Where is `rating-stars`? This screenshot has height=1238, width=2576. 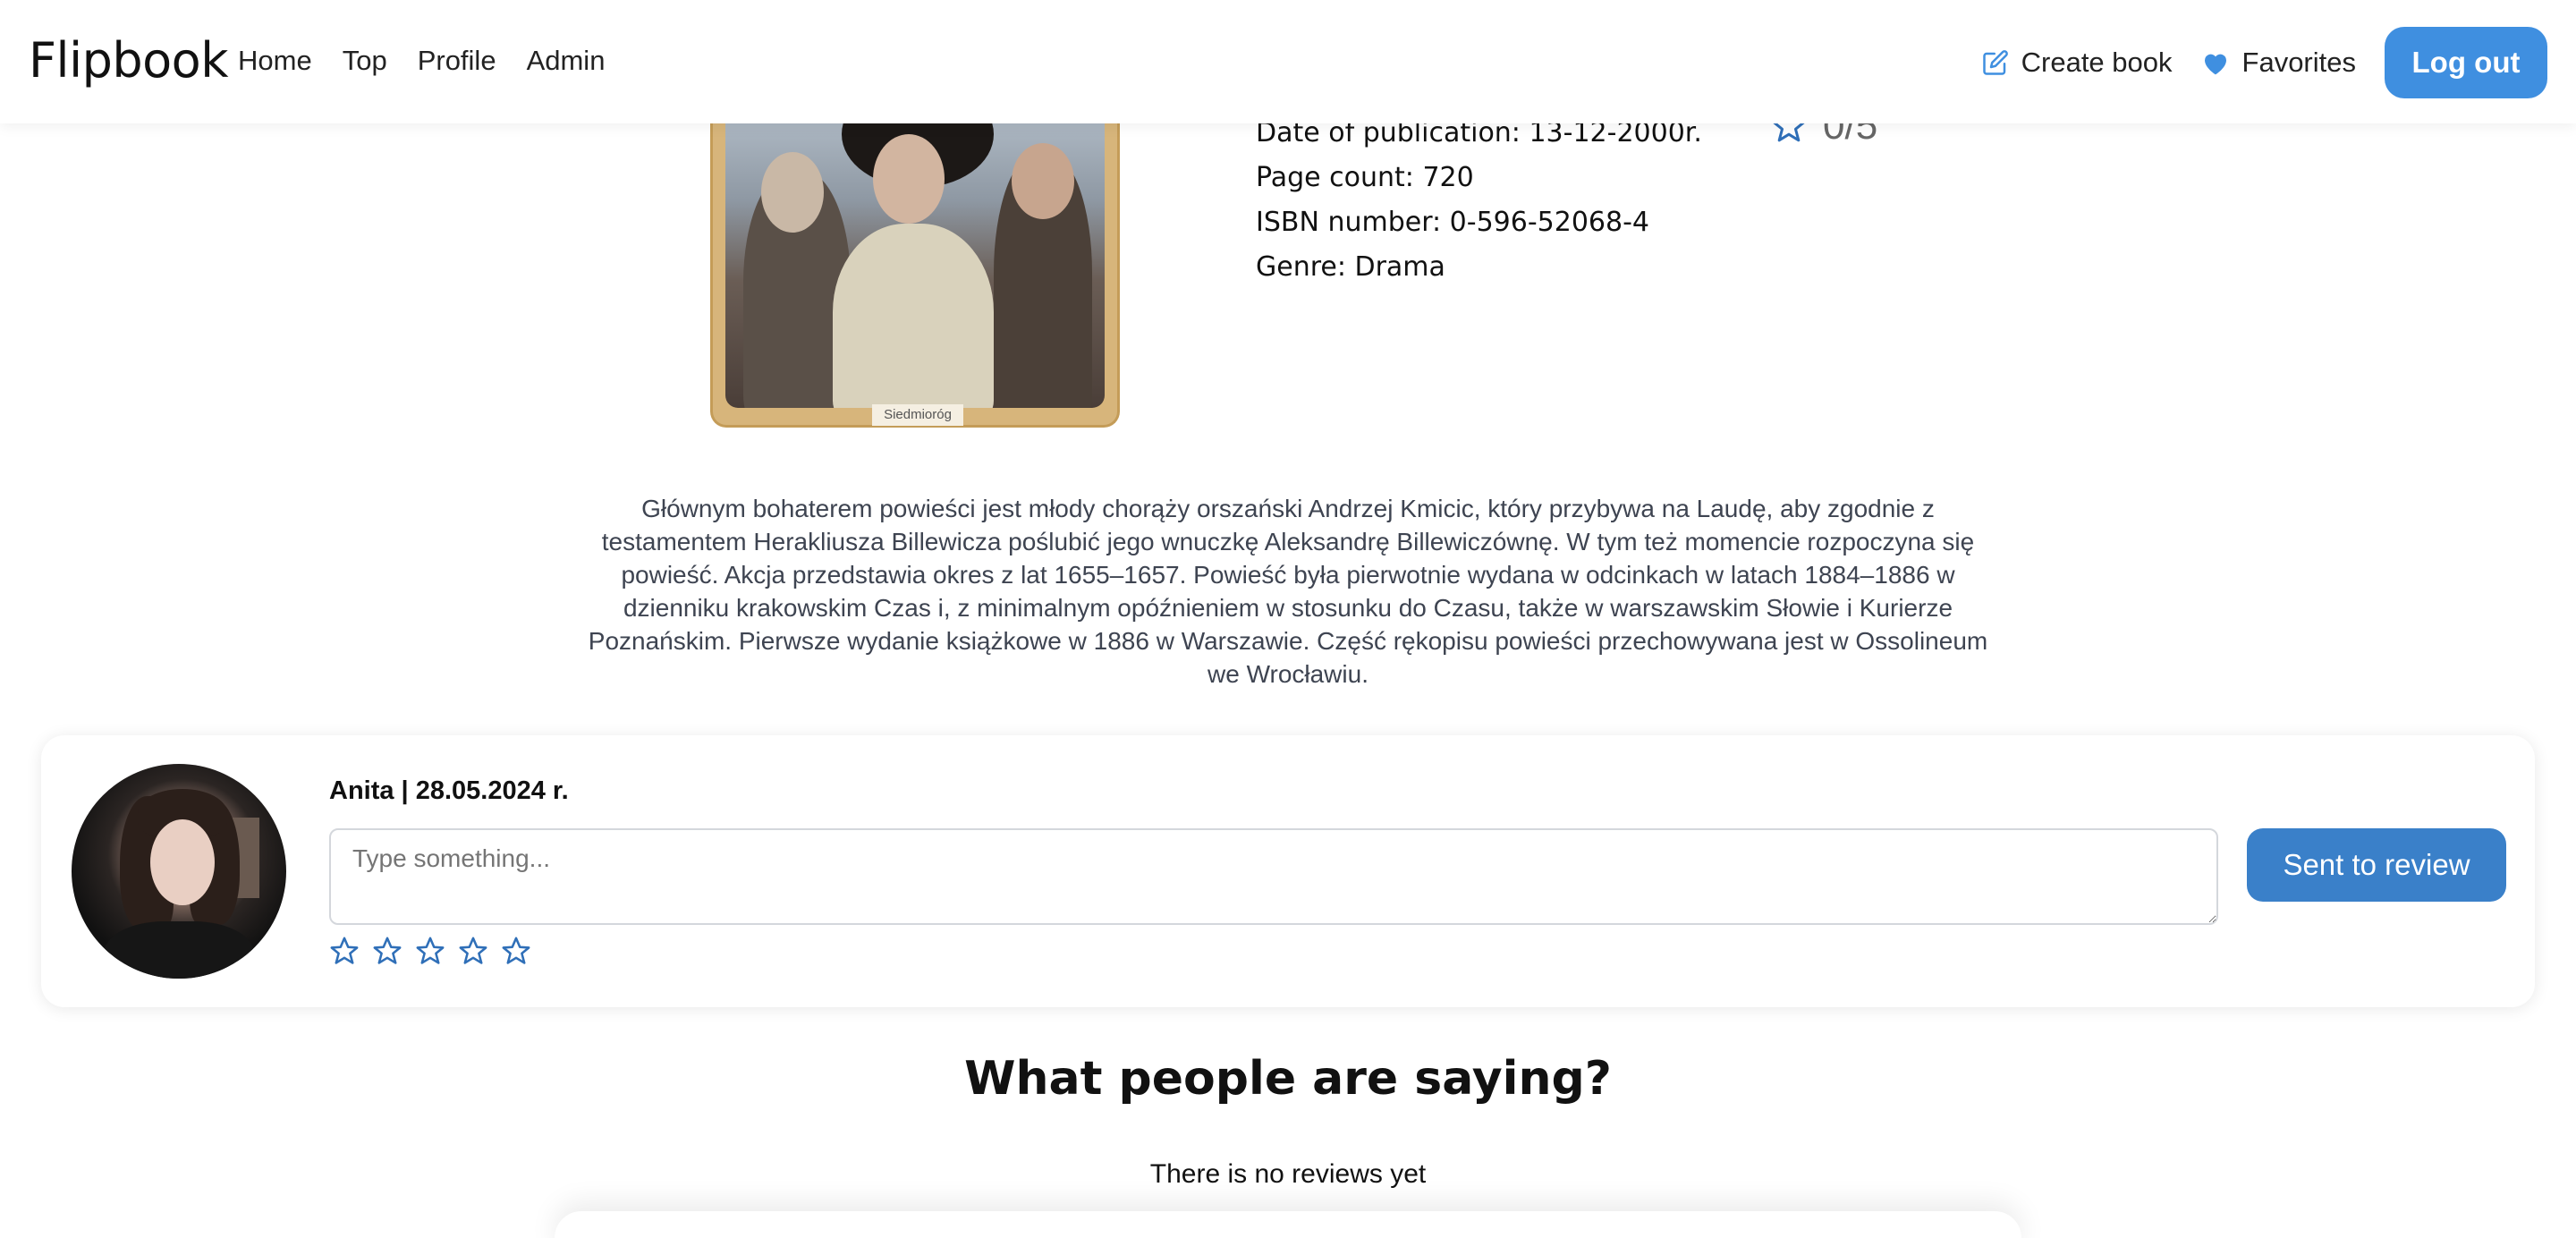
rating-stars is located at coordinates (436, 951).